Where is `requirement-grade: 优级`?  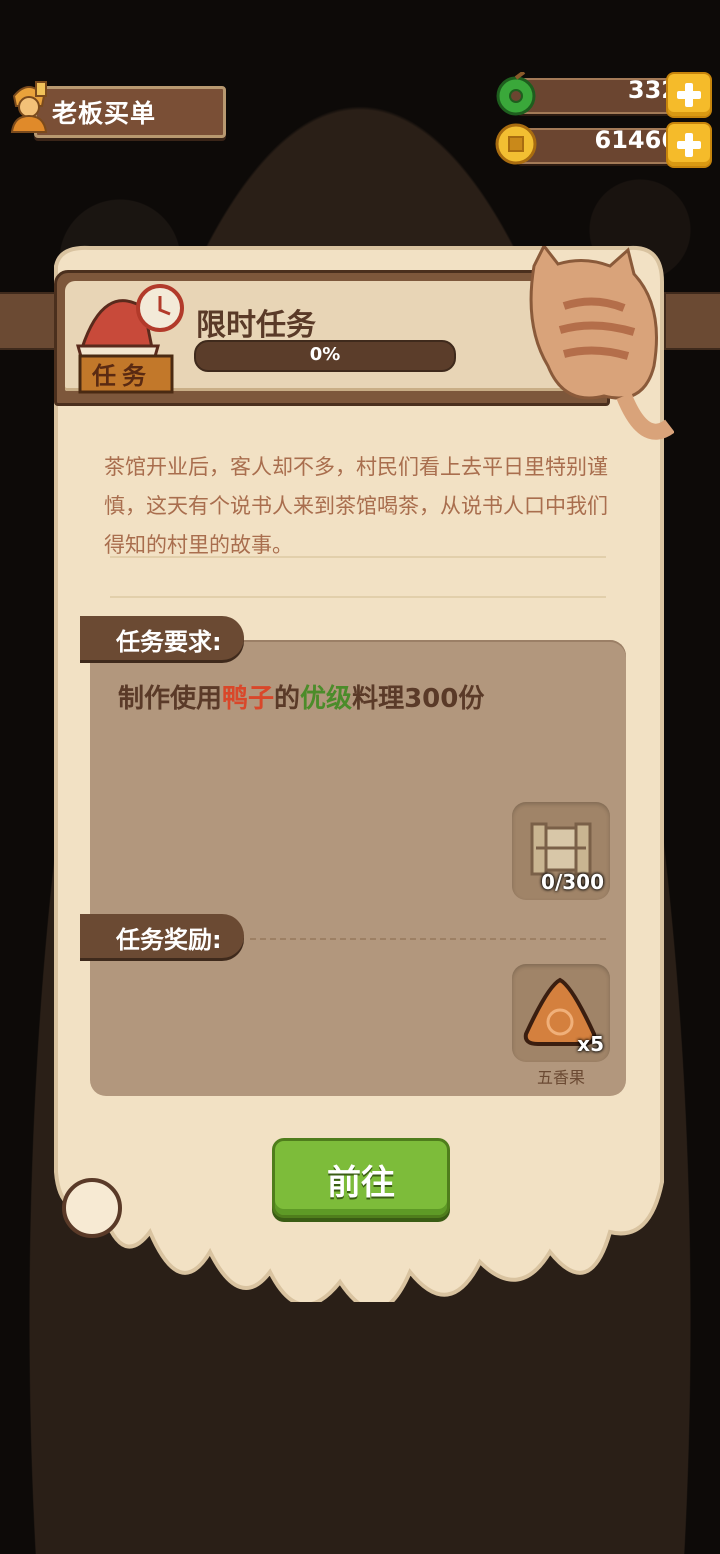 requirement-grade: 优级 is located at coordinates (326, 699).